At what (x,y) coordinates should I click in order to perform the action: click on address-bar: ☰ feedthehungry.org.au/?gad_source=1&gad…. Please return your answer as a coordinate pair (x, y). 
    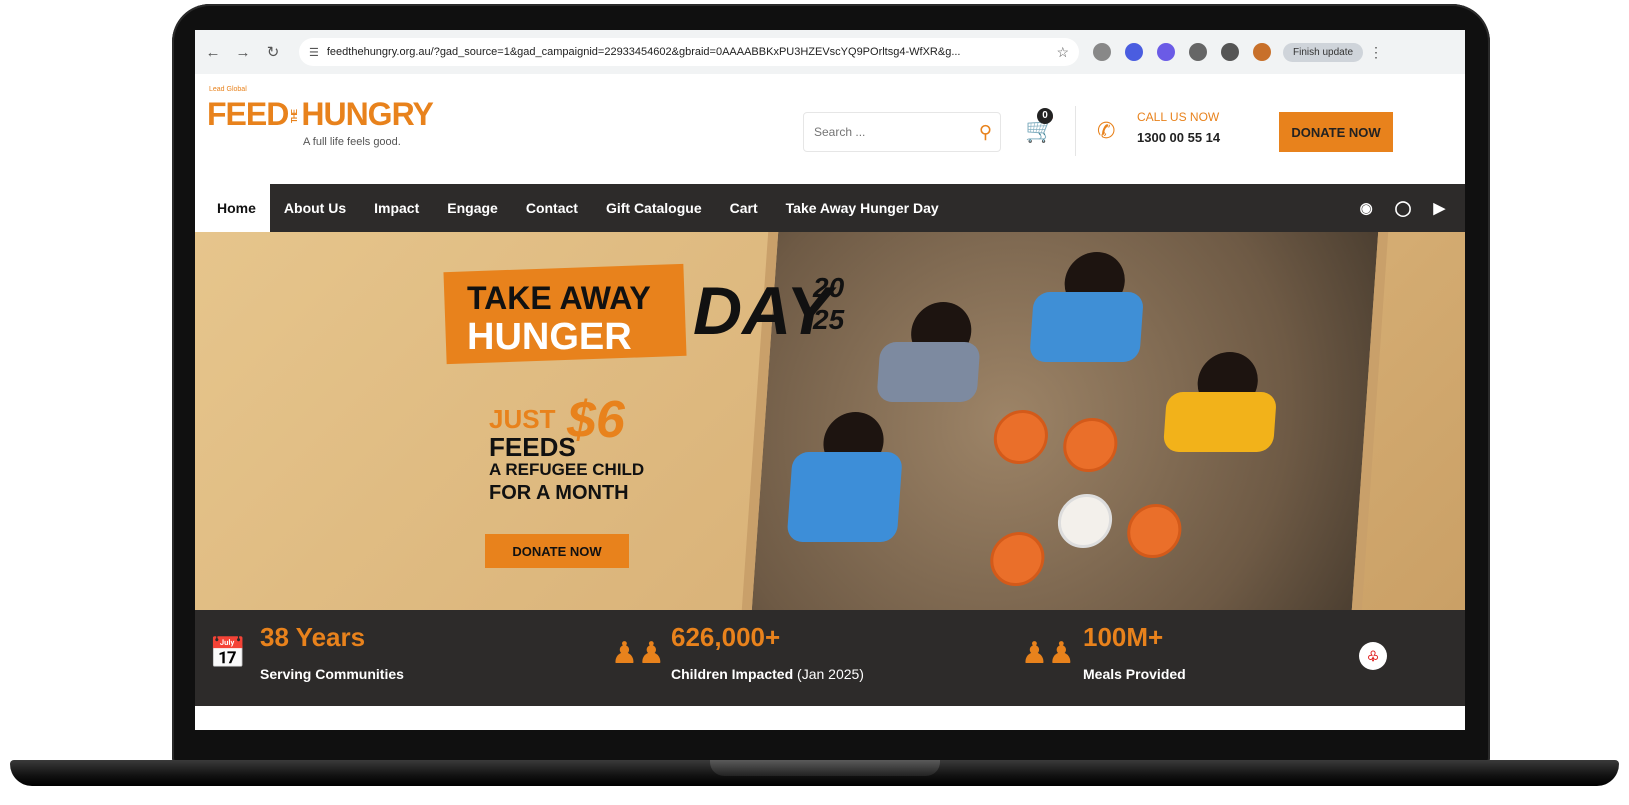
    Looking at the image, I should click on (689, 52).